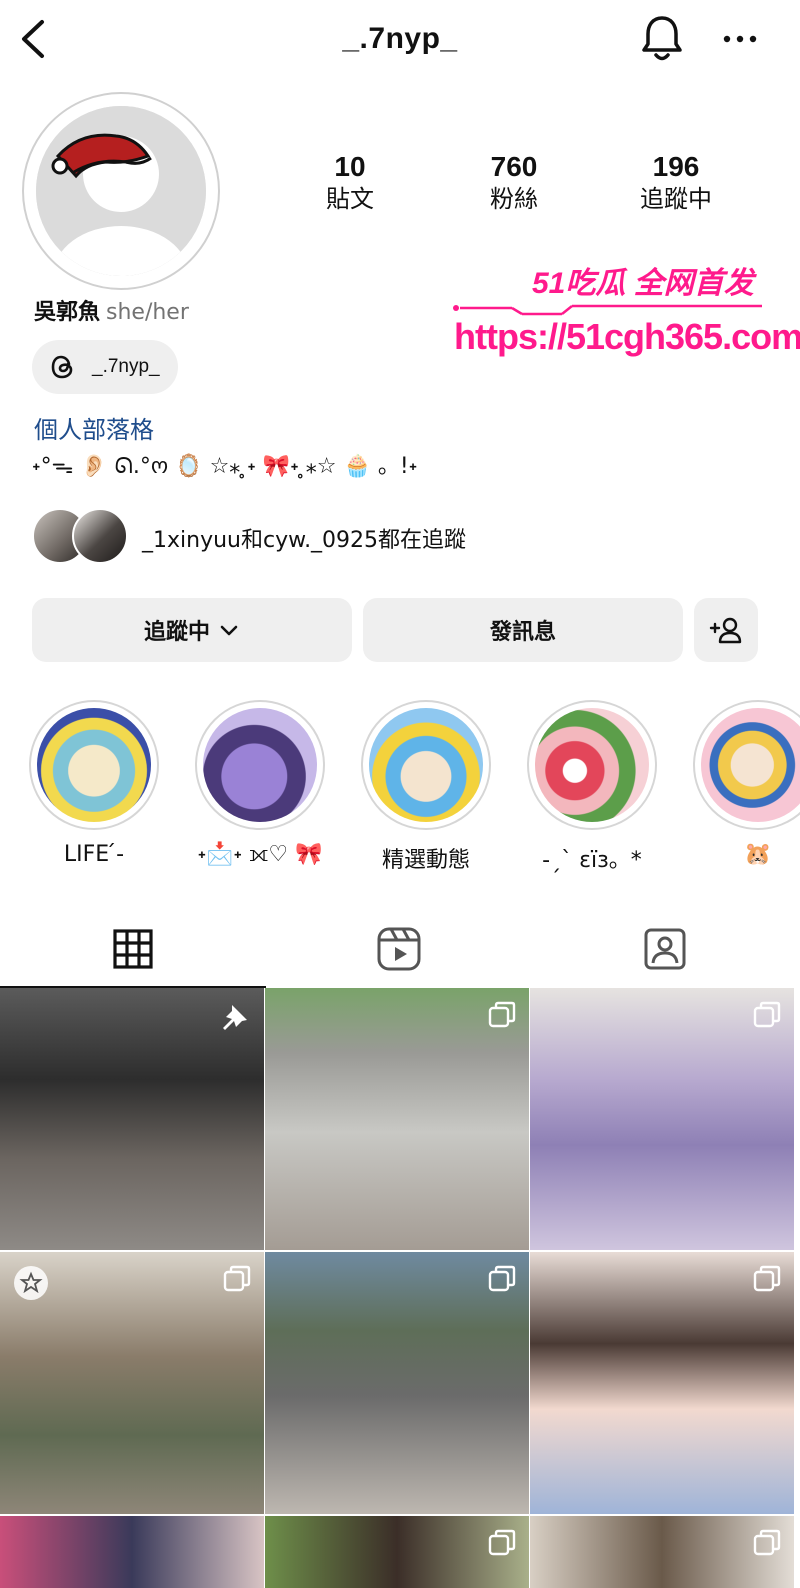 The image size is (800, 1588). Describe the element at coordinates (607, 310) in the screenshot. I see `watermark-divider` at that location.